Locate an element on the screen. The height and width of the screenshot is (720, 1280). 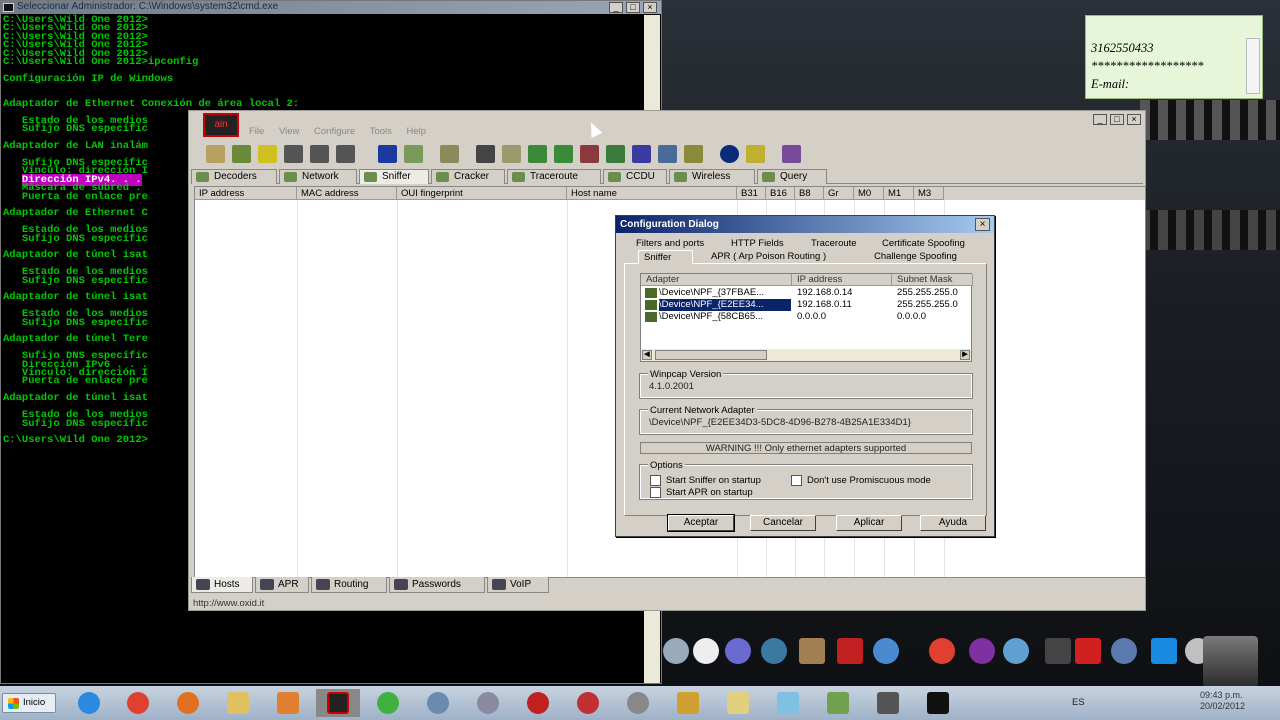
menu-help: Help is located at coordinates (417, 131).